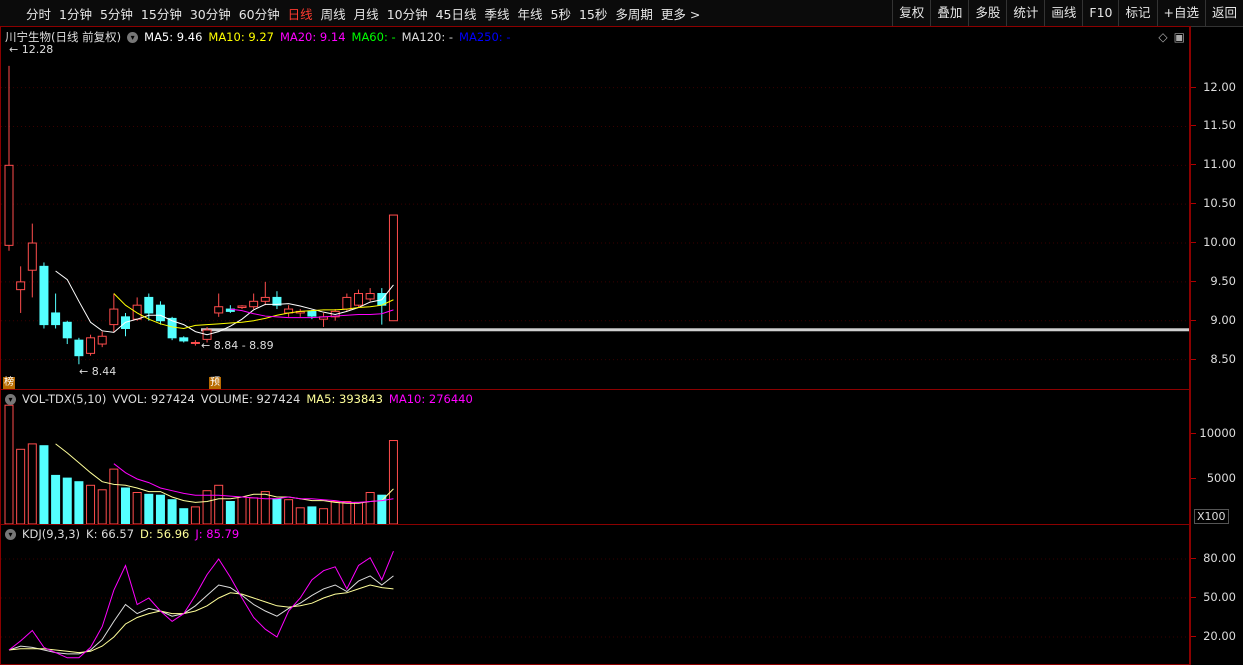 The height and width of the screenshot is (665, 1243). What do you see at coordinates (116, 13) in the screenshot?
I see `period-tab-2: 5分钟` at bounding box center [116, 13].